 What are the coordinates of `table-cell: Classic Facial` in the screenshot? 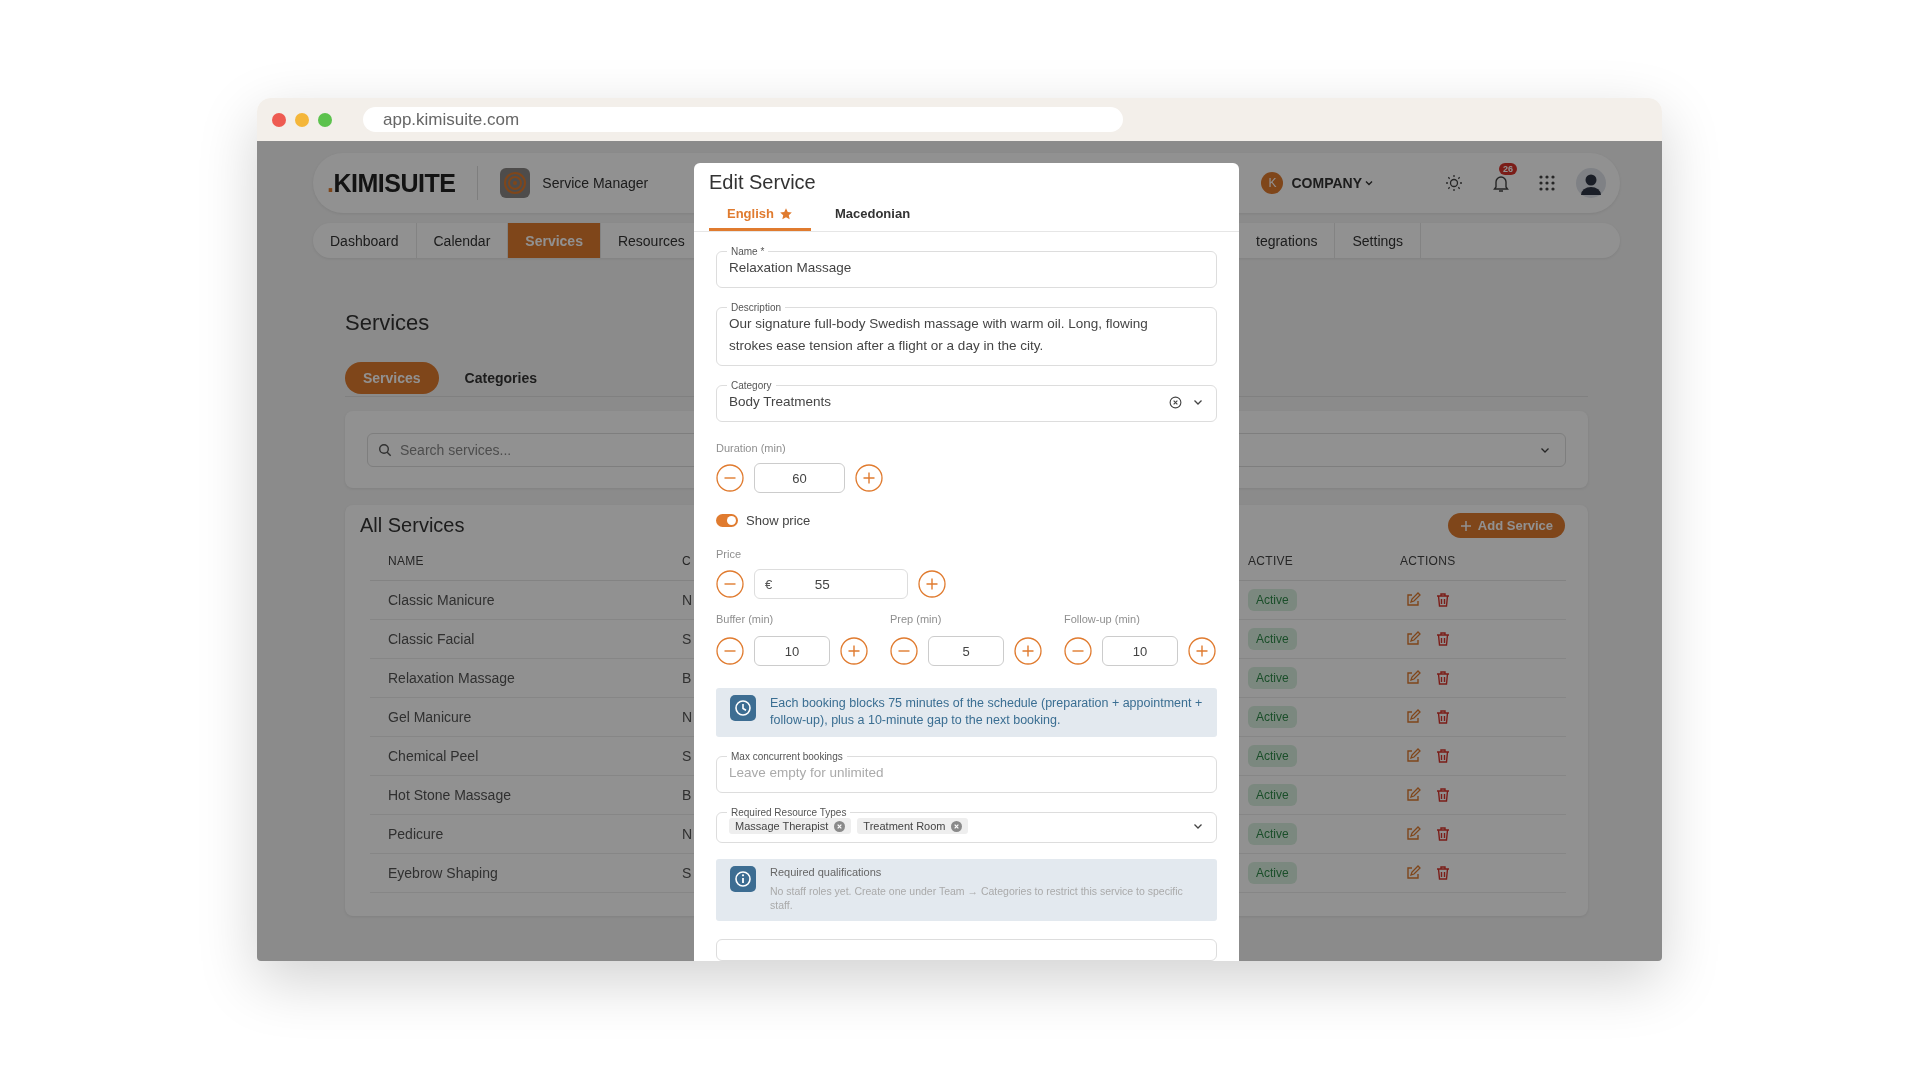 It's located at (431, 639).